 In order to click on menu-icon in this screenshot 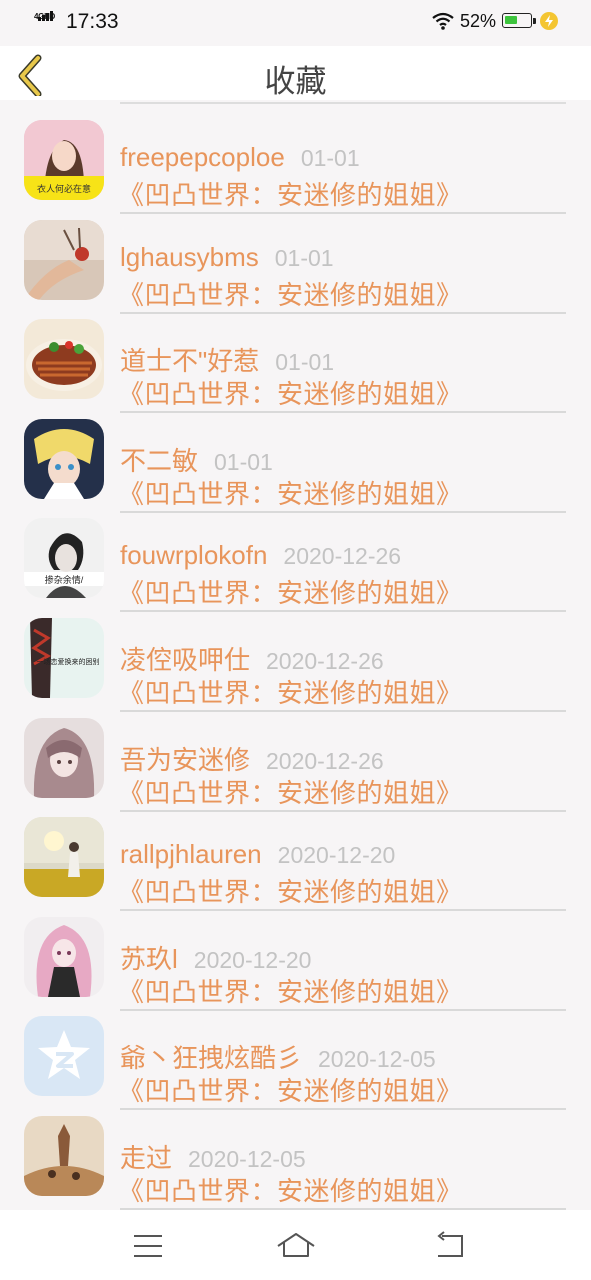, I will do `click(148, 1246)`.